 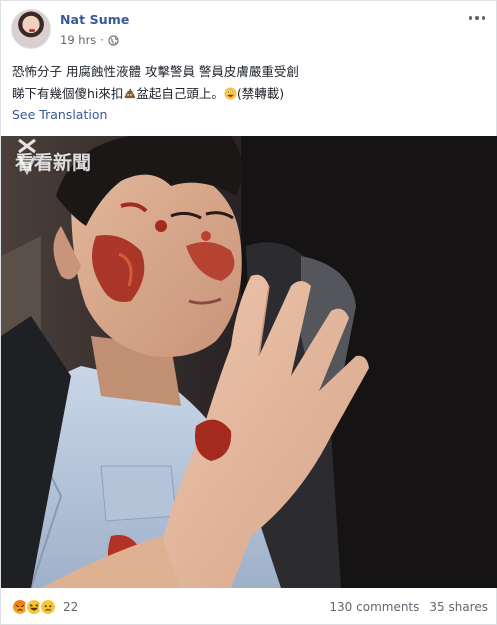 I want to click on post-text-segment-c: (禁轉載), so click(x=260, y=93).